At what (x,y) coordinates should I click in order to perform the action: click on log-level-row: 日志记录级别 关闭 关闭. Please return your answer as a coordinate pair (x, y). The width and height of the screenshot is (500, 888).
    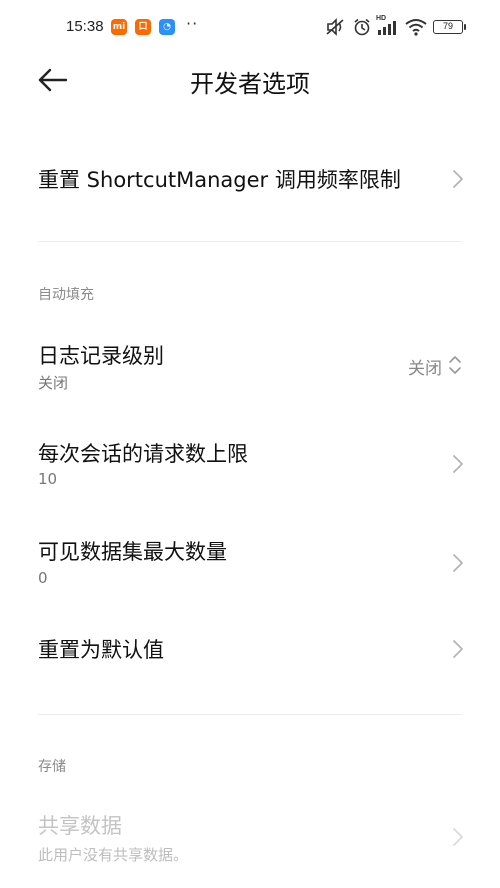
    Looking at the image, I should click on (250, 363).